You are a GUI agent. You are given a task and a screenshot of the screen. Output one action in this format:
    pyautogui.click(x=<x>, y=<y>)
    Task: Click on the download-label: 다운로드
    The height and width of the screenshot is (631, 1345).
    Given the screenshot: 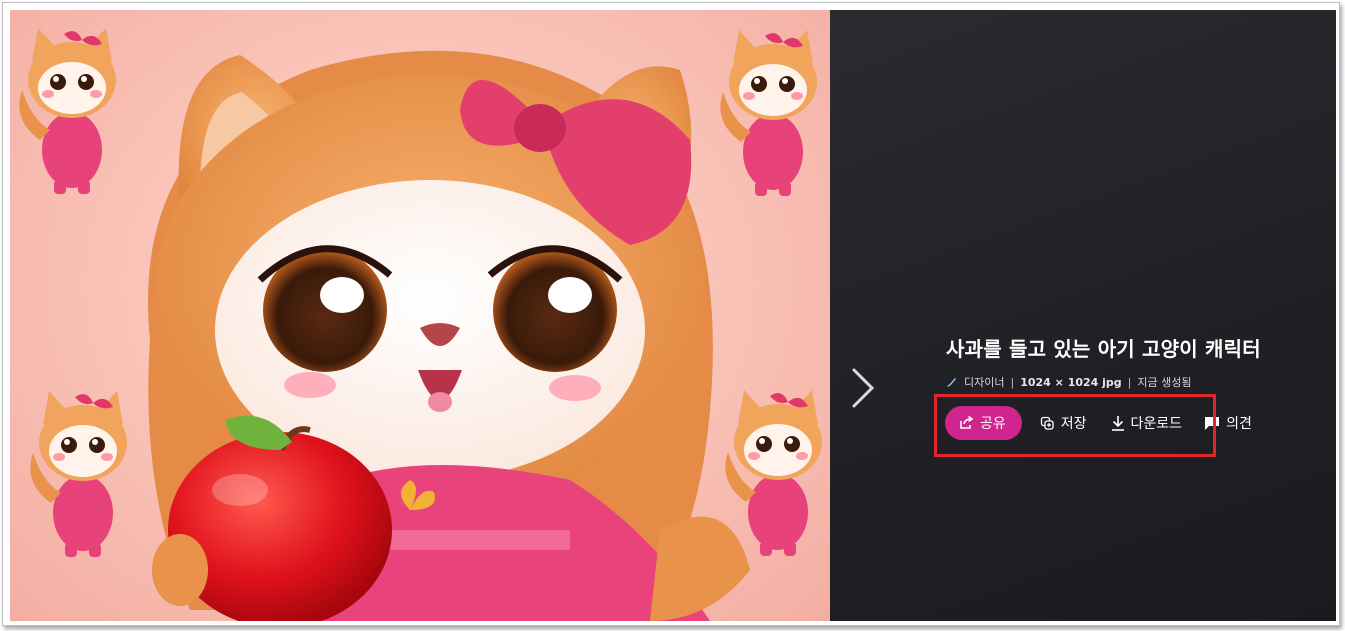 What is the action you would take?
    pyautogui.click(x=1156, y=424)
    